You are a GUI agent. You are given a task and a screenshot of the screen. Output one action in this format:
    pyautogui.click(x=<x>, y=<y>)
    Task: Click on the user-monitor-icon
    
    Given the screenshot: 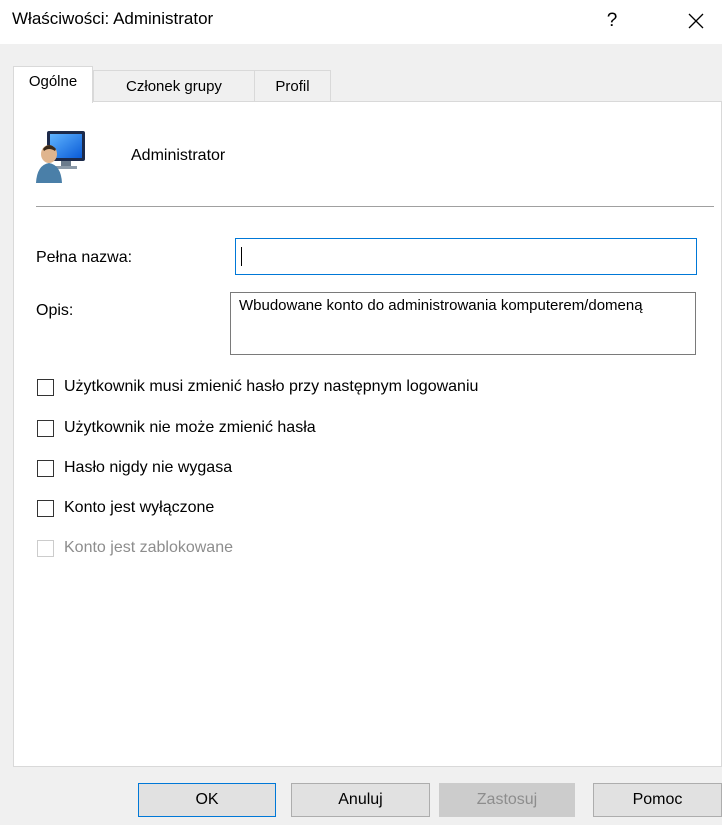 What is the action you would take?
    pyautogui.click(x=60, y=157)
    